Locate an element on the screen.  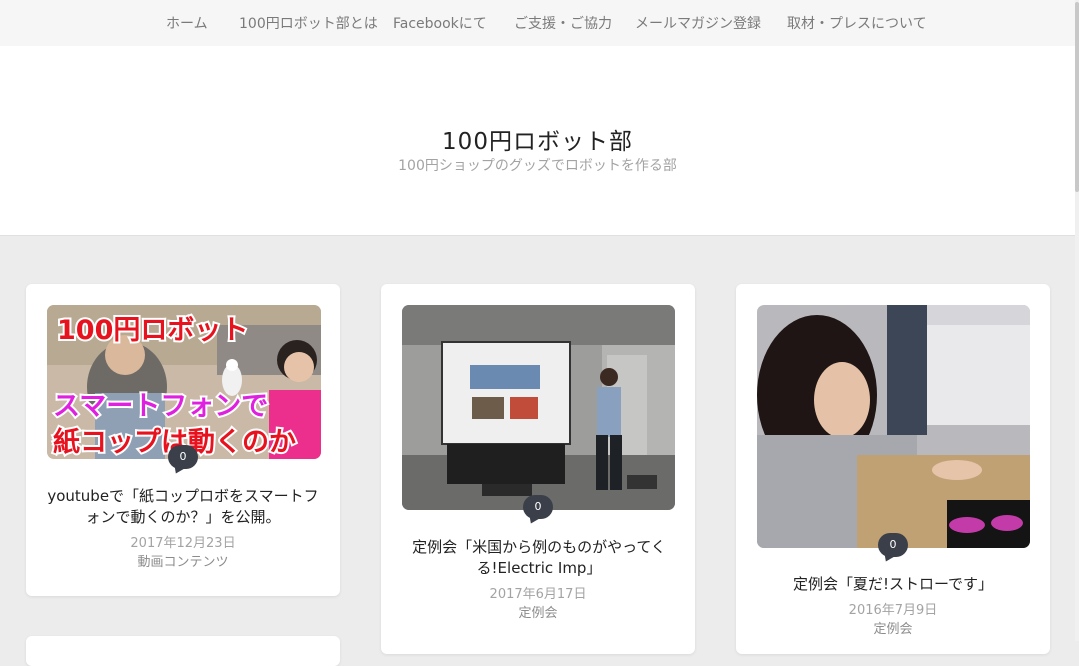
youtube-thumbnail-image: 100円ロボット スマートフォンで 紙コップは動くのか is located at coordinates (184, 382).